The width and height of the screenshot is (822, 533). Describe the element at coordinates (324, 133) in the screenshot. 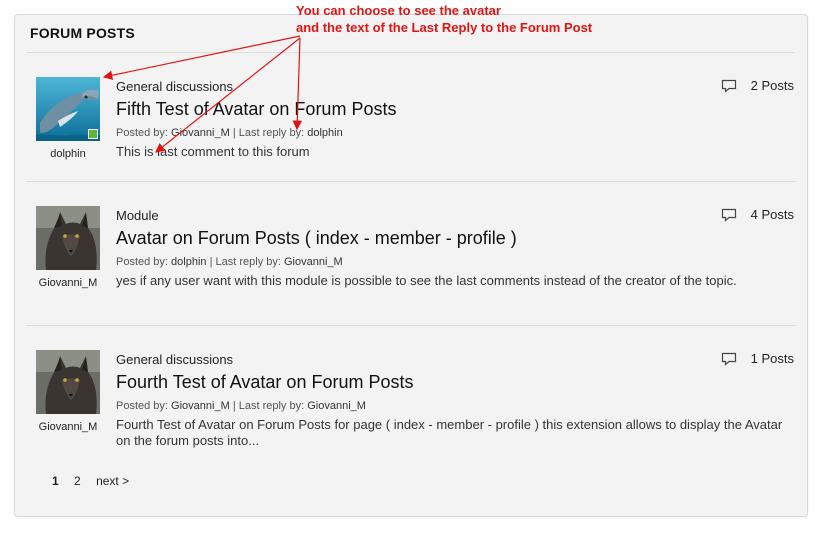

I see `last-reply-user-link: dolphin` at that location.